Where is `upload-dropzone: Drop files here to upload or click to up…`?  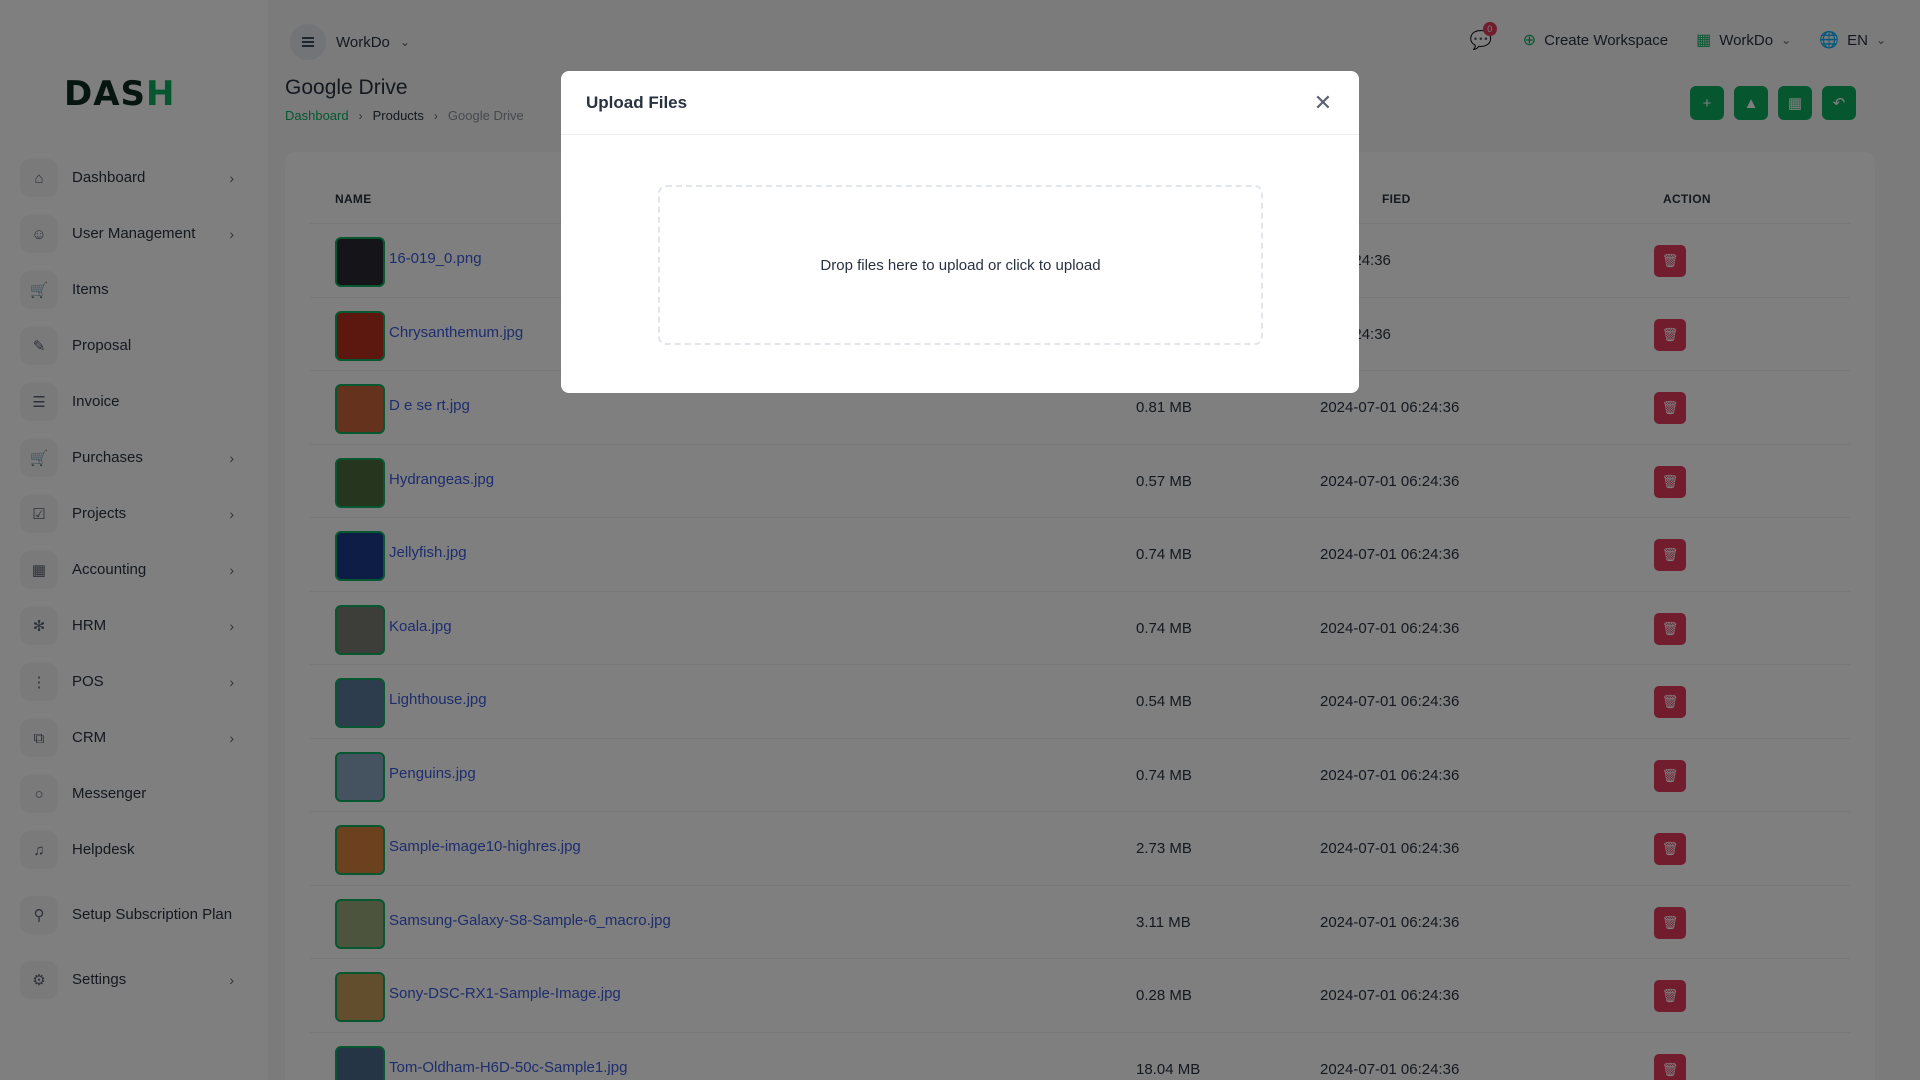 upload-dropzone: Drop files here to upload or click to up… is located at coordinates (960, 265).